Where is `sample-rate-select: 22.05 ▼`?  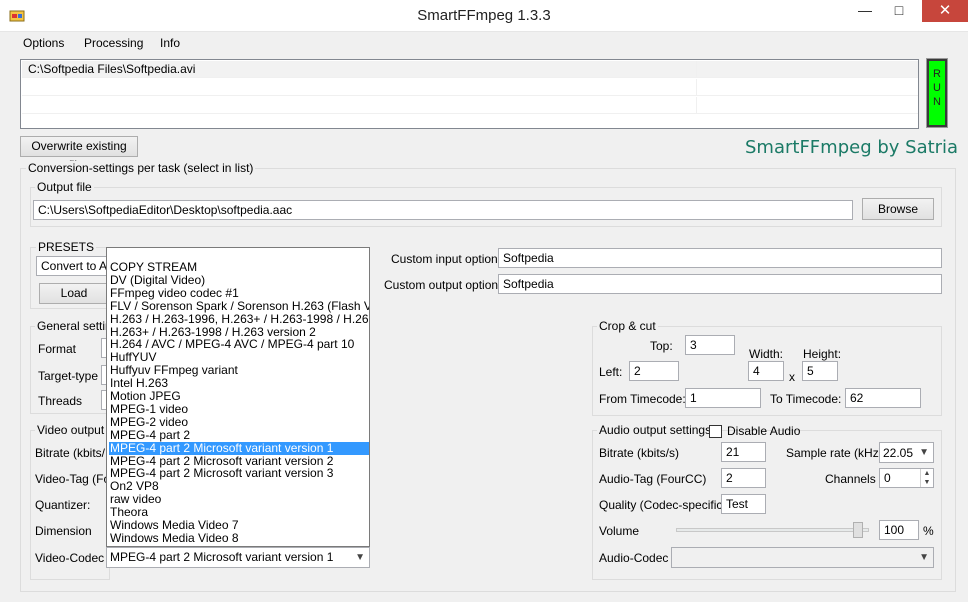 sample-rate-select: 22.05 ▼ is located at coordinates (906, 452).